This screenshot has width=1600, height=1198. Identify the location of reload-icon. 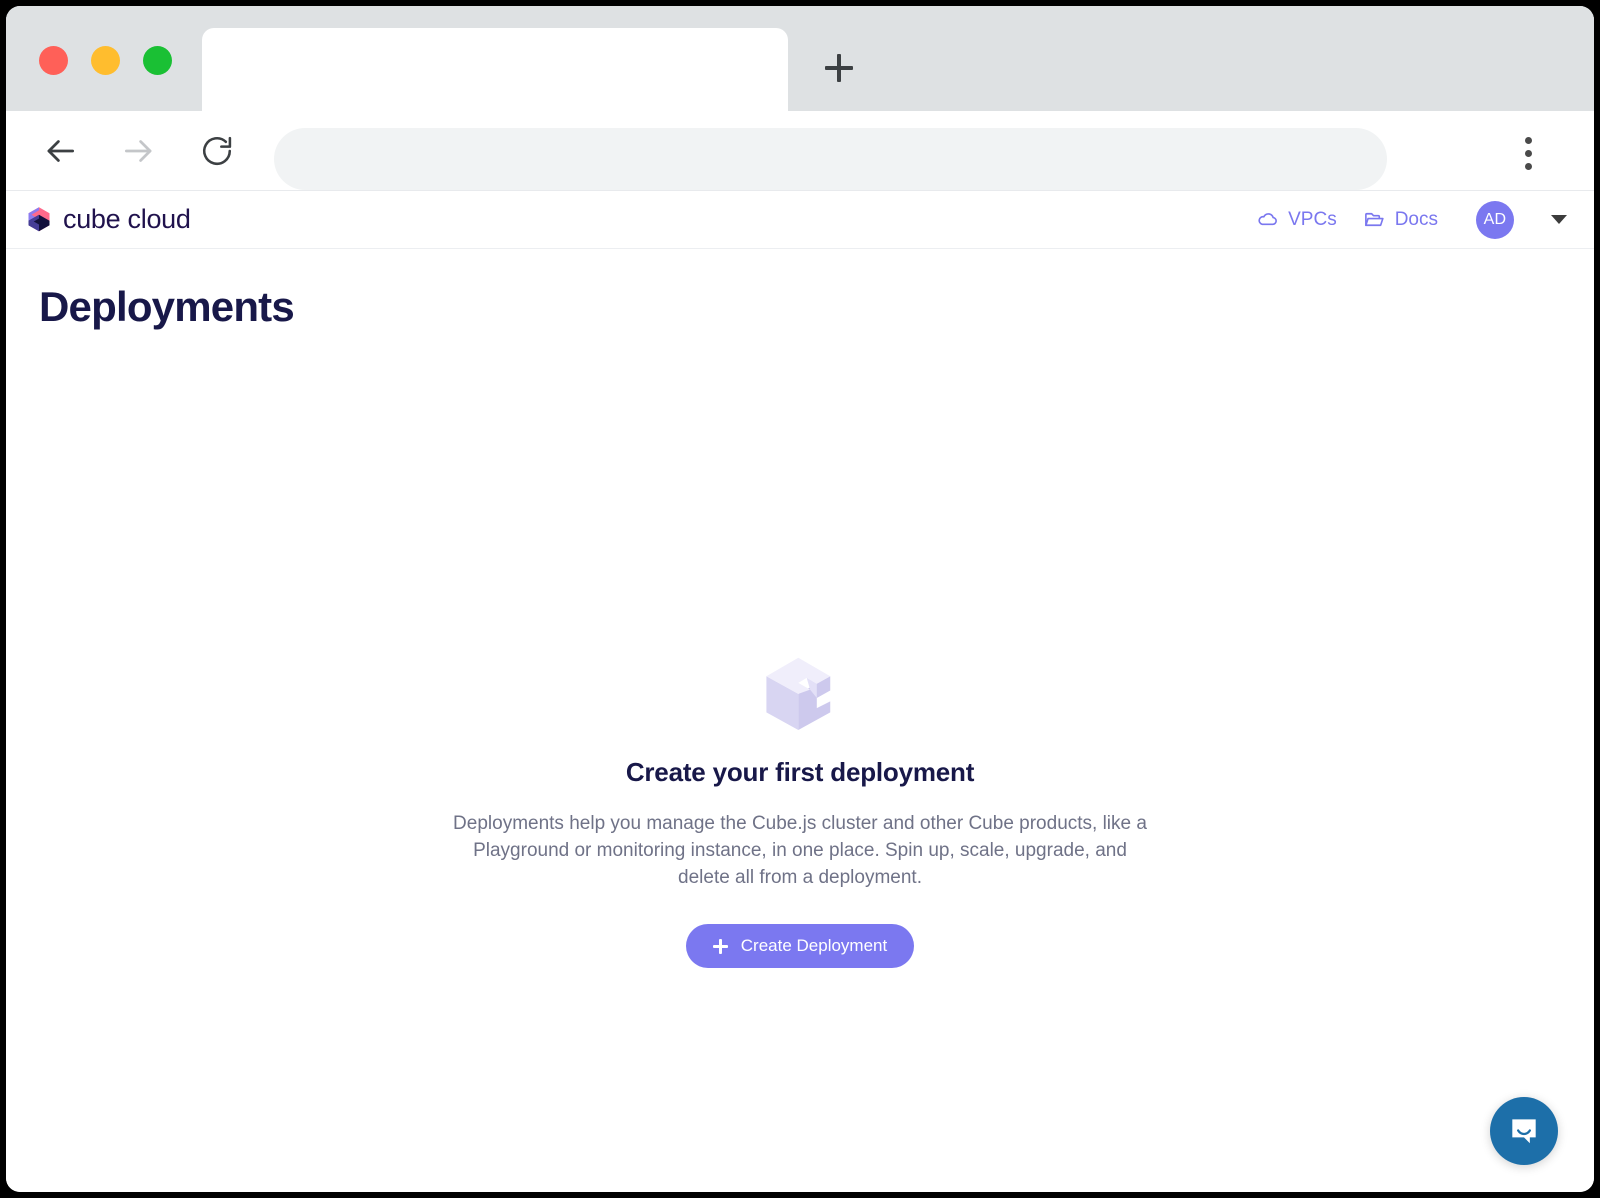
(217, 151).